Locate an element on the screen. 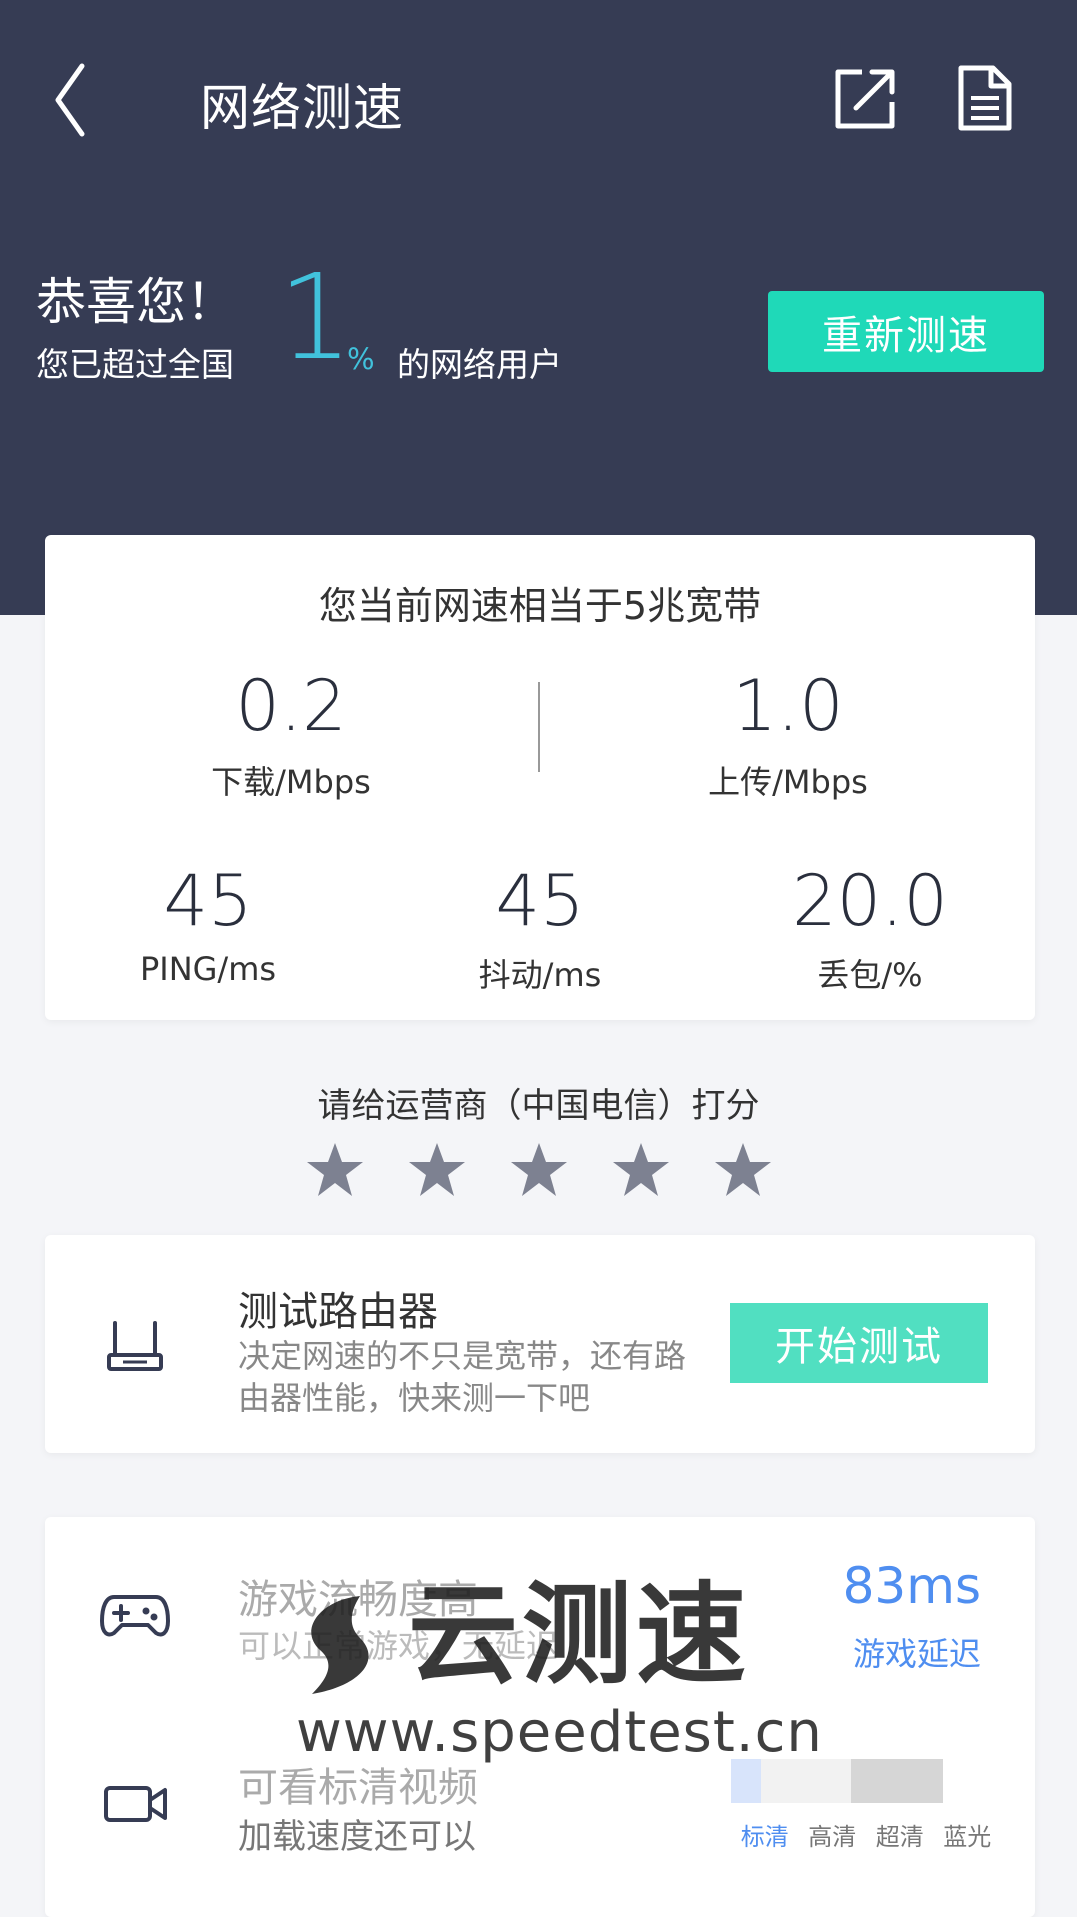 Image resolution: width=1077 pixels, height=1917 pixels. rank-suffix-text: 的网络用户 is located at coordinates (479, 364).